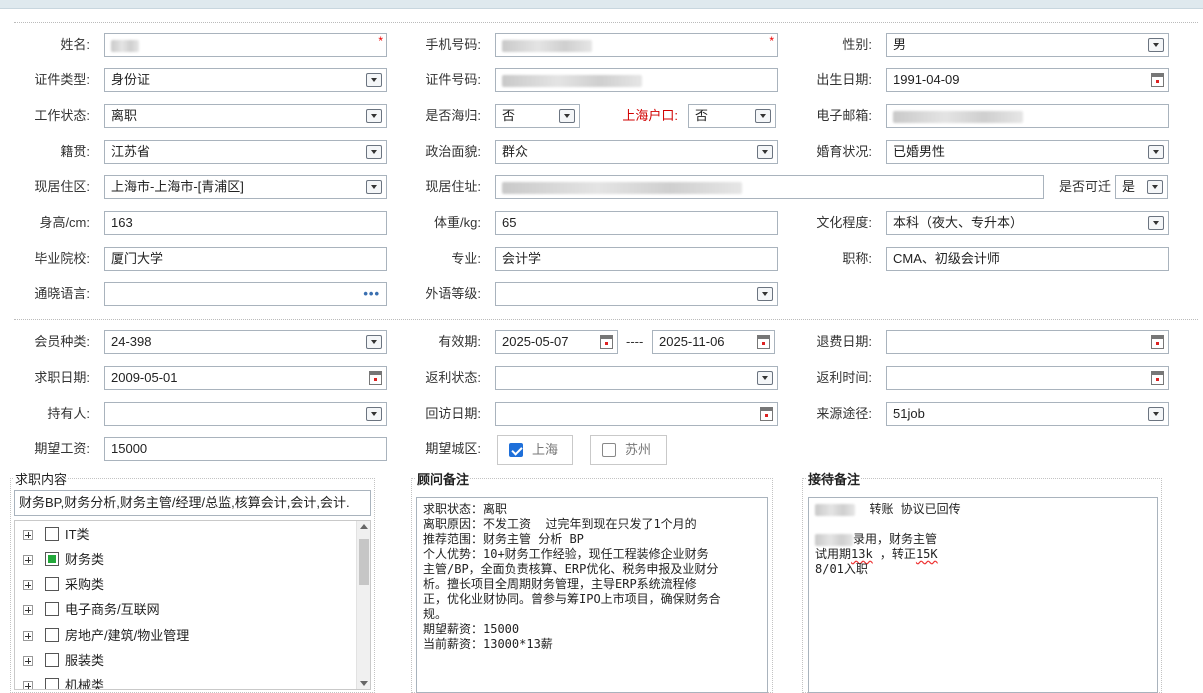 This screenshot has height=693, width=1203. Describe the element at coordinates (636, 80) in the screenshot. I see `id-no-field` at that location.